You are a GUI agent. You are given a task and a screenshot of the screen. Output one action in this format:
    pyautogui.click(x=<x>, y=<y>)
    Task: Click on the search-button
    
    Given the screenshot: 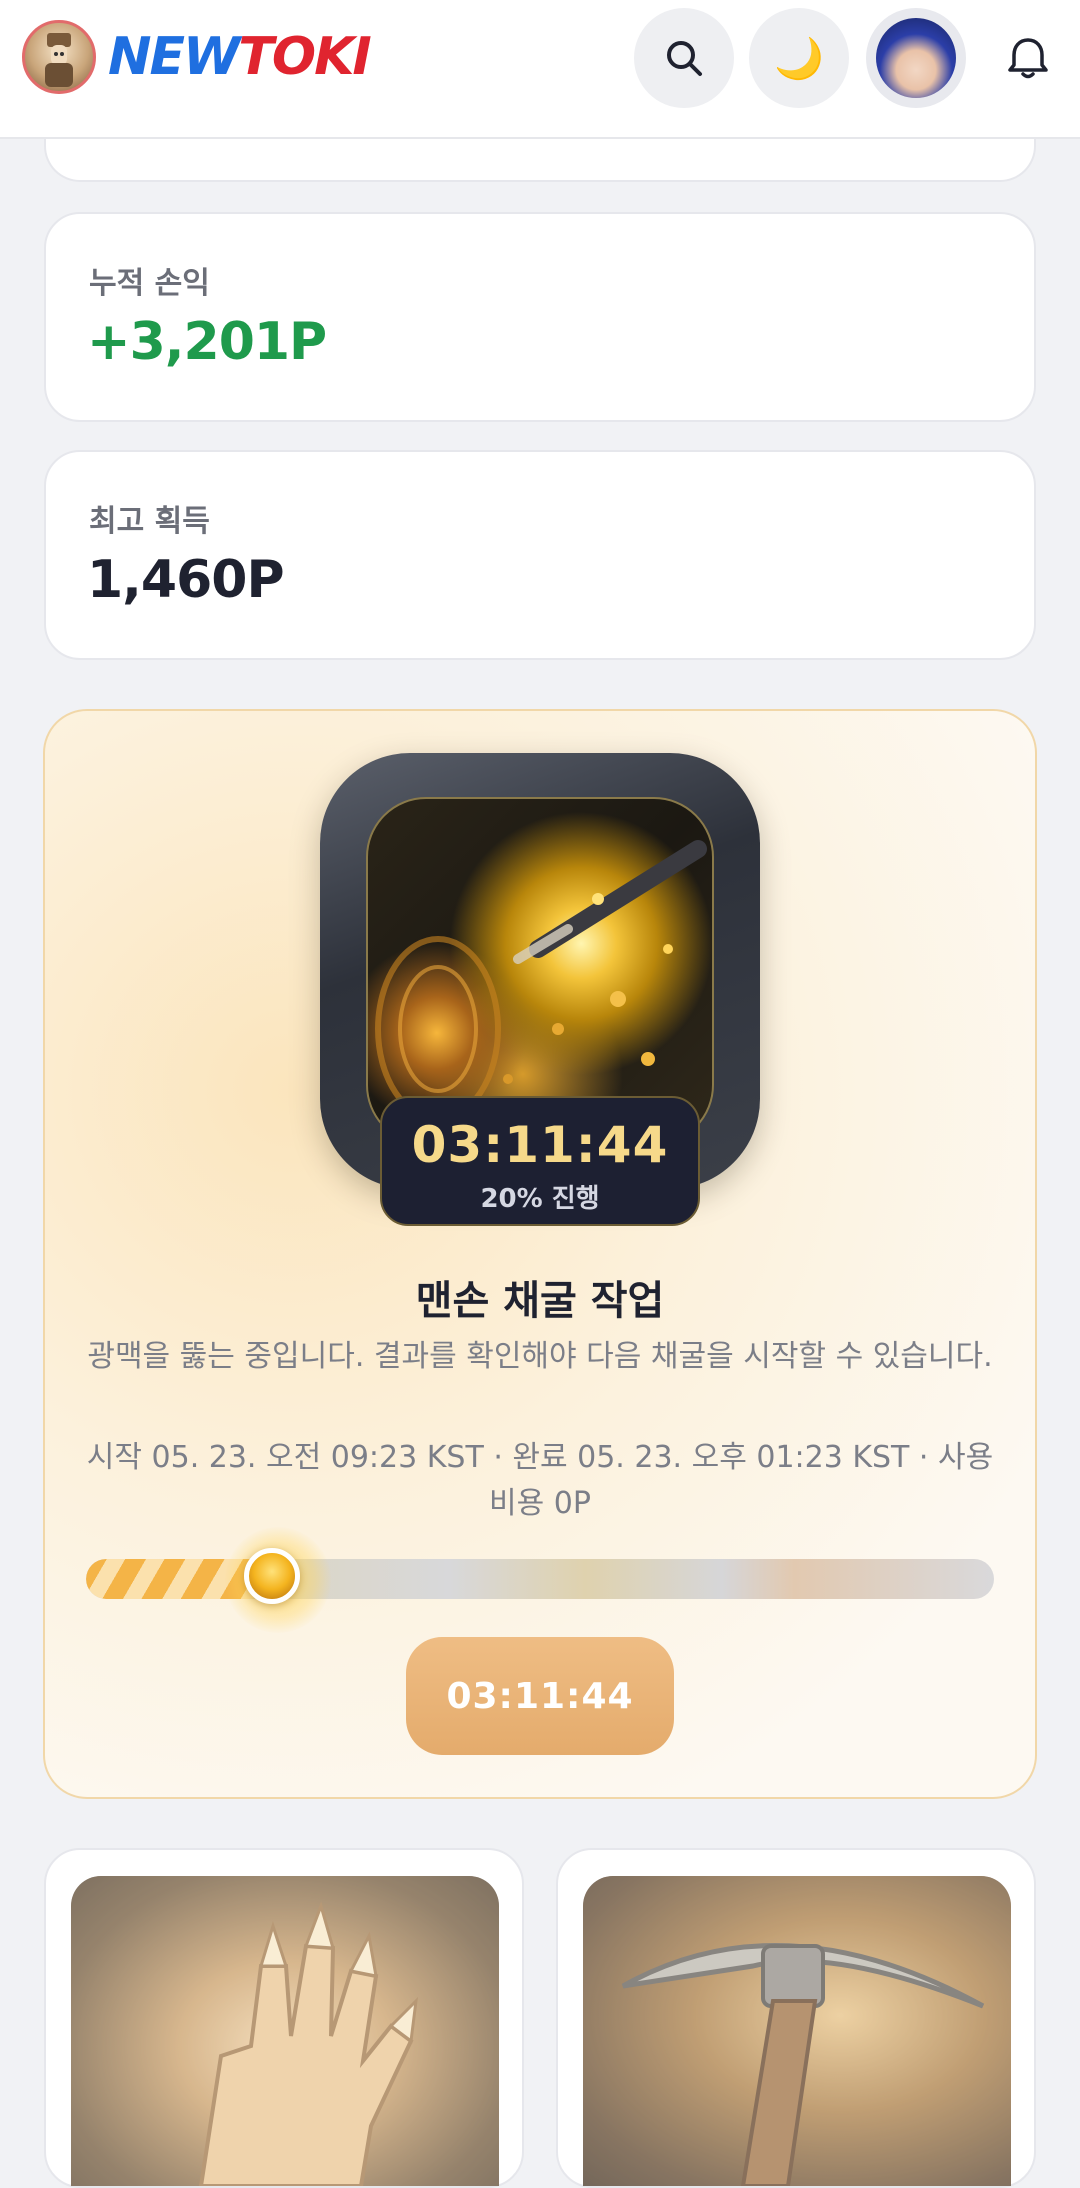 What is the action you would take?
    pyautogui.click(x=684, y=58)
    